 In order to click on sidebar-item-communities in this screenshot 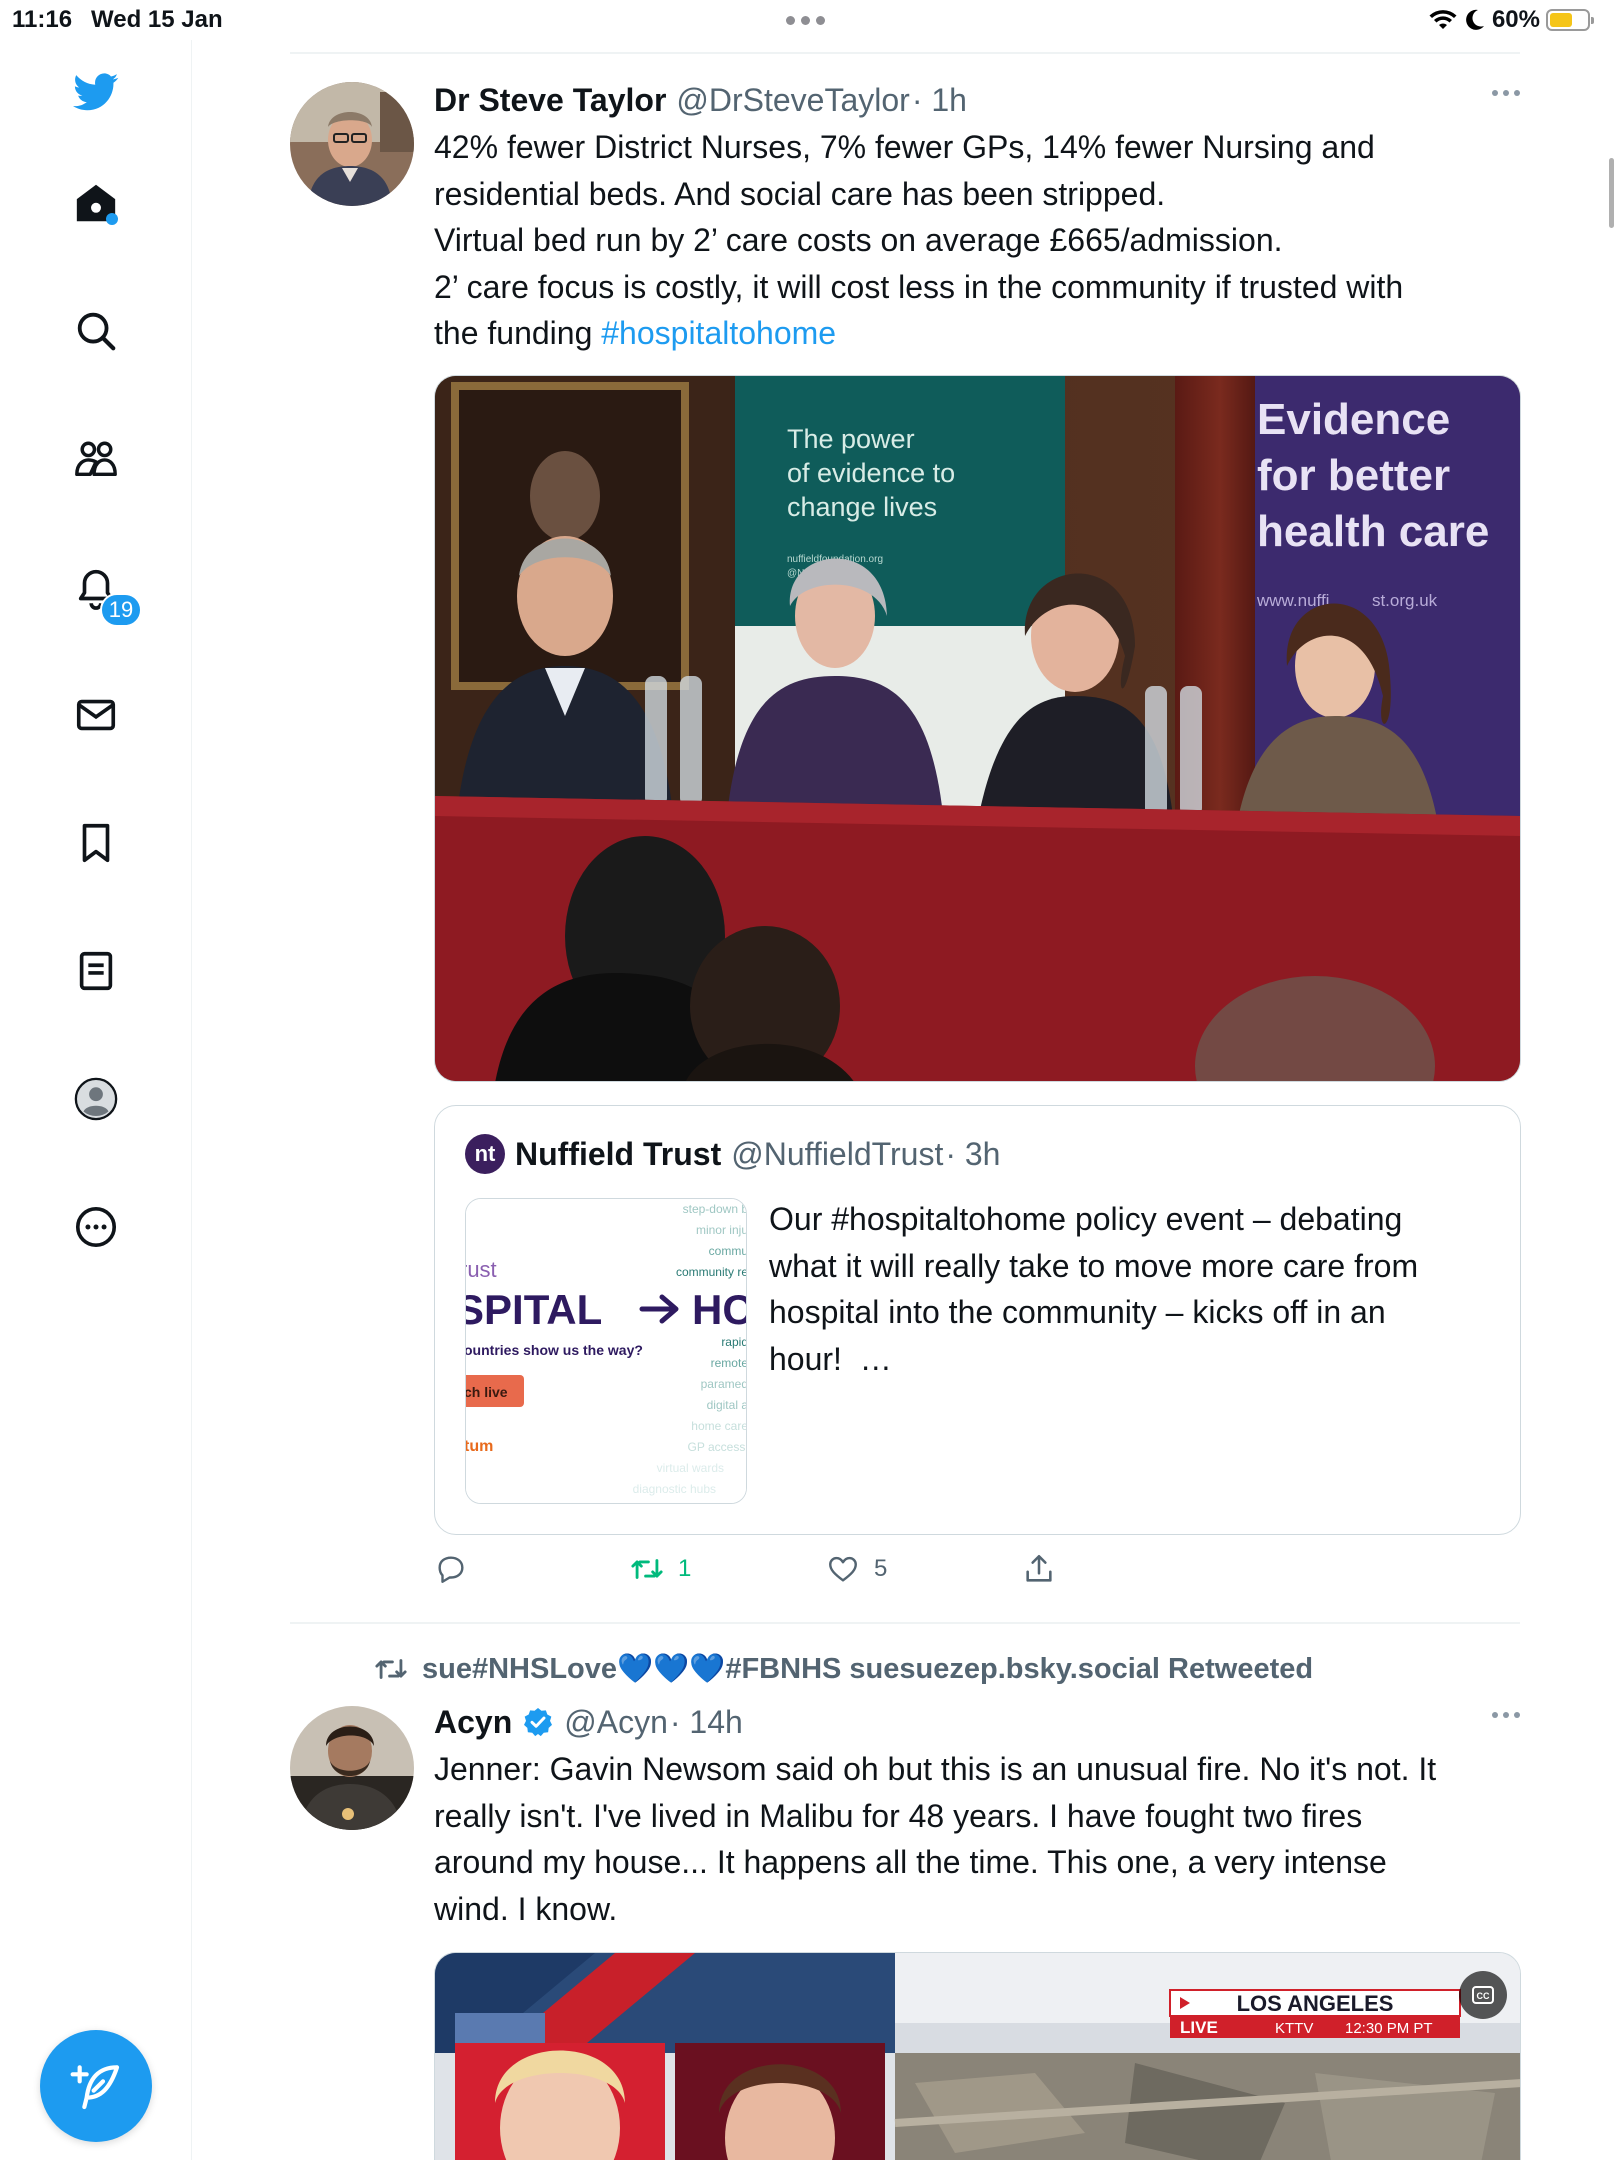, I will do `click(96, 459)`.